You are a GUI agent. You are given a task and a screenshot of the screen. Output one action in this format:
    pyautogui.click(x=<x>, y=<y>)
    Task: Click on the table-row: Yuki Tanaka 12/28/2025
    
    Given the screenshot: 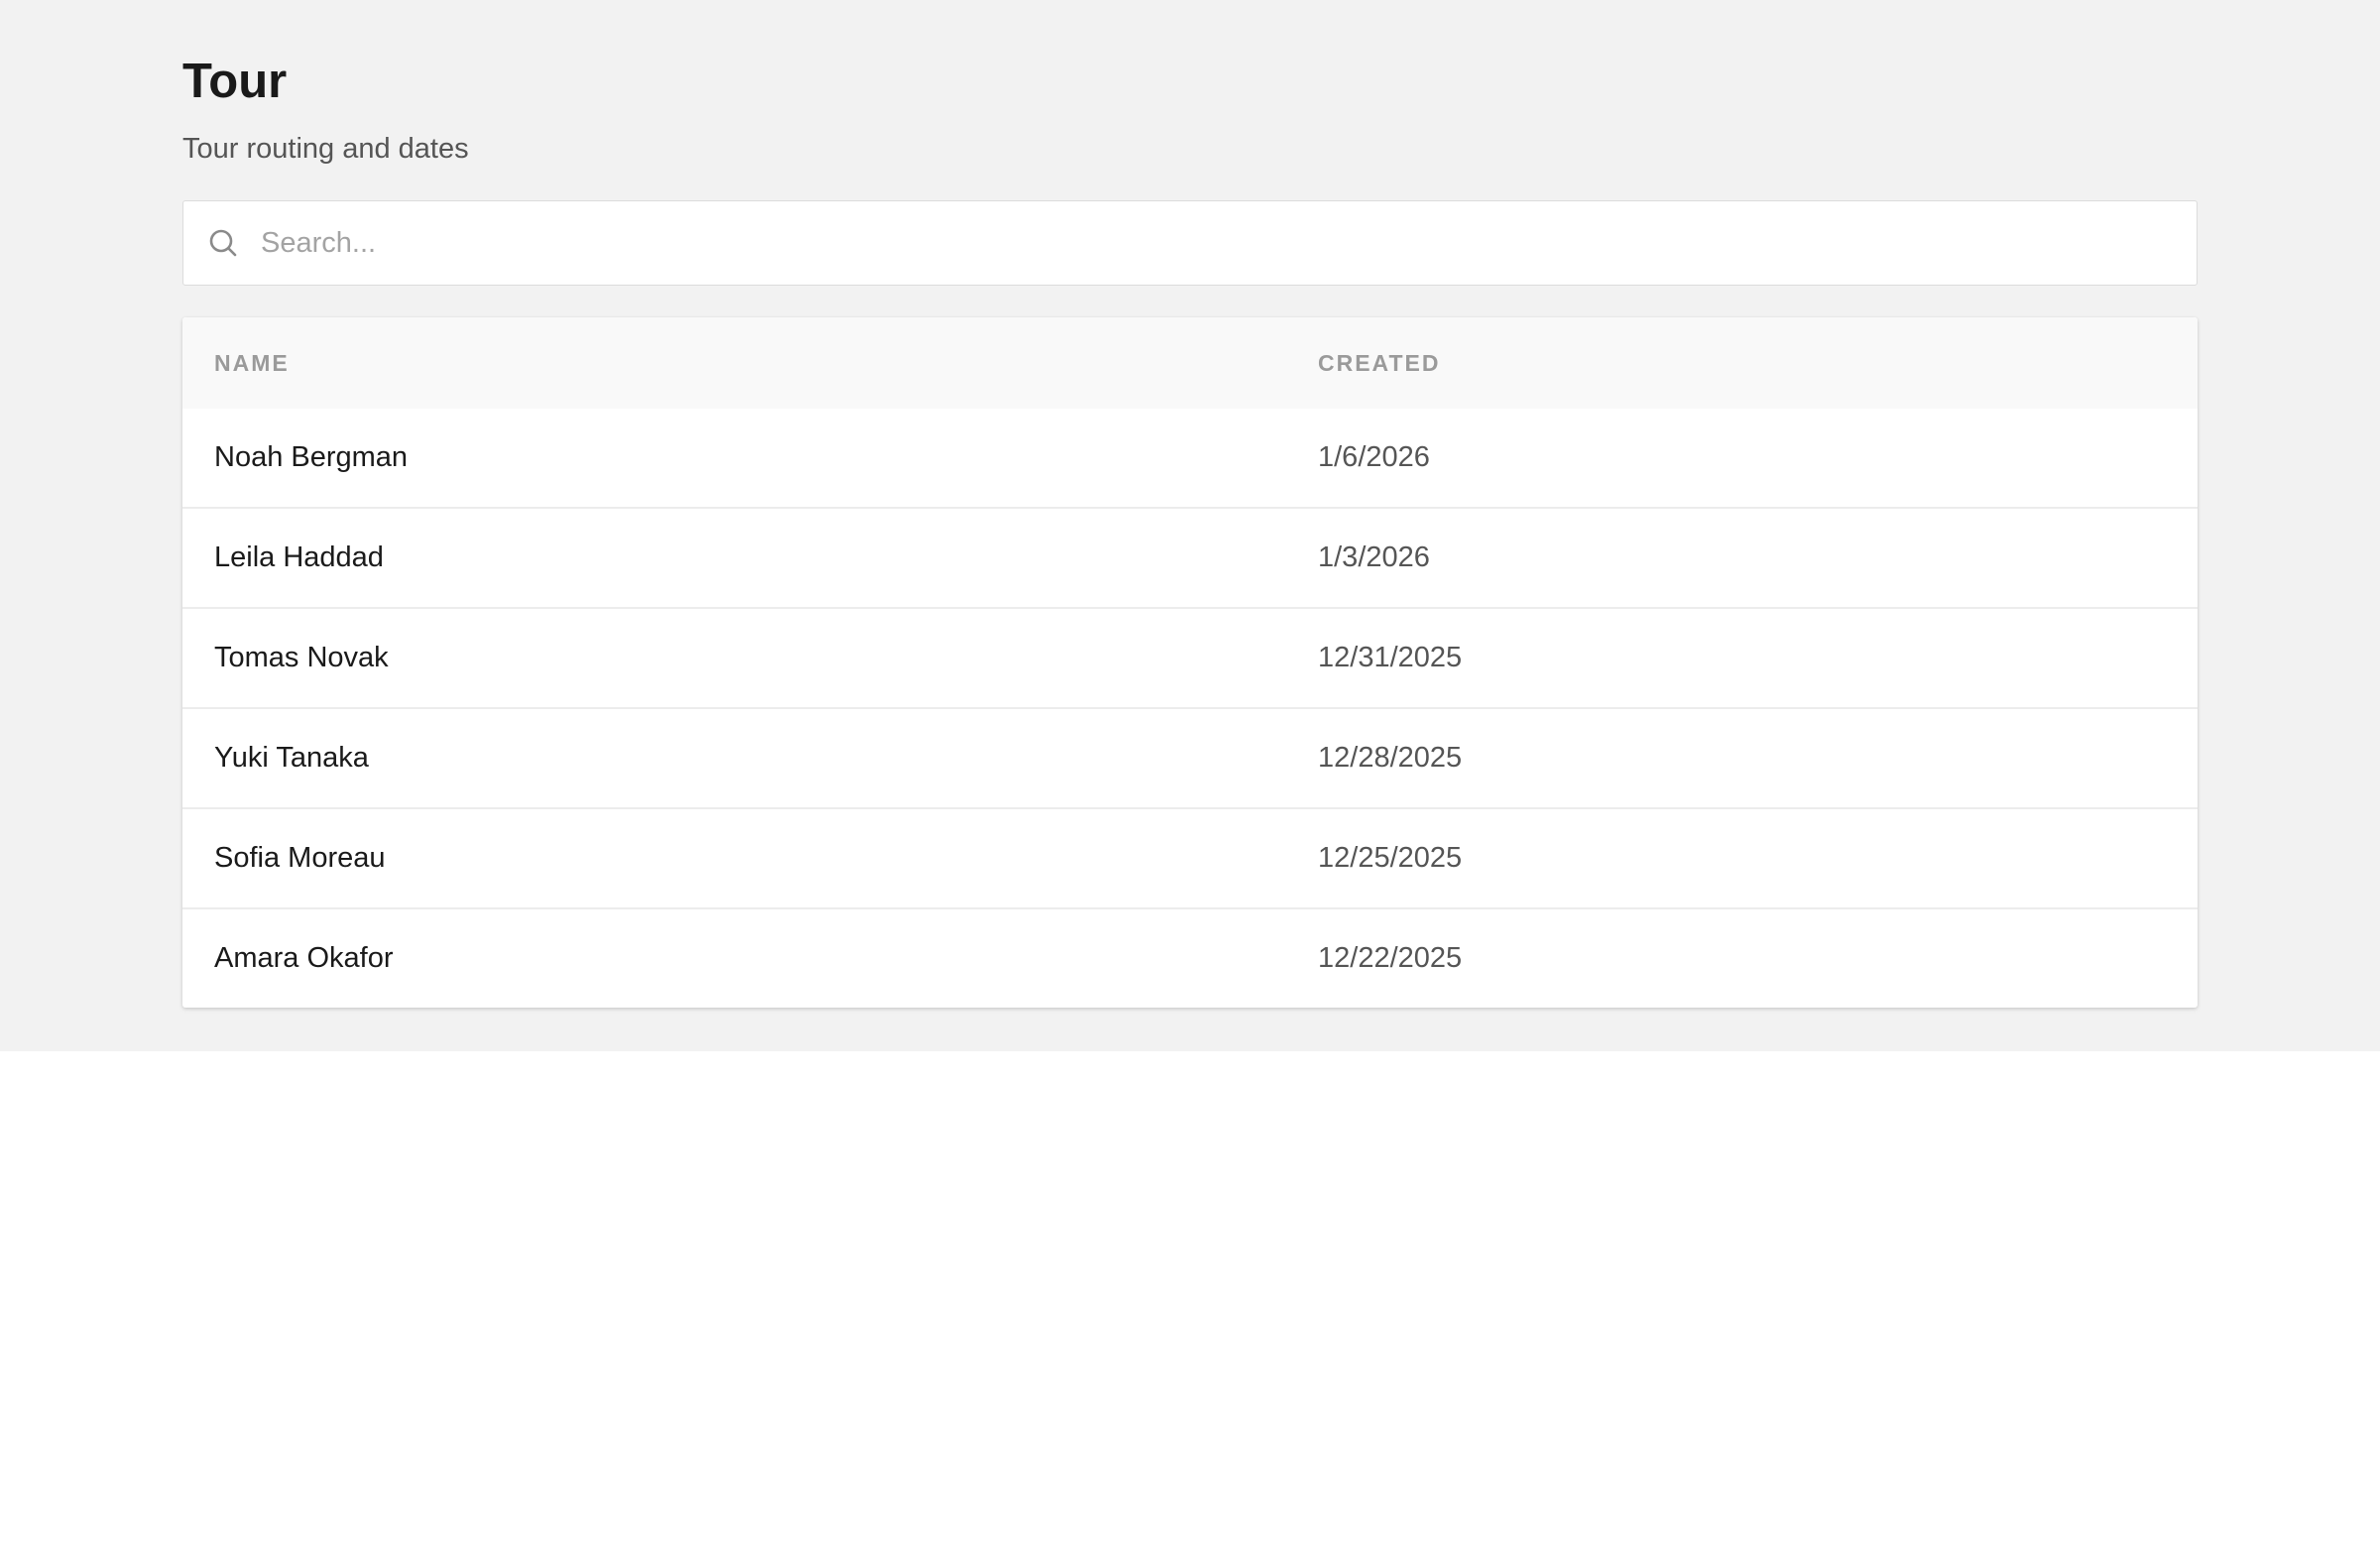 What is the action you would take?
    pyautogui.click(x=1190, y=757)
    